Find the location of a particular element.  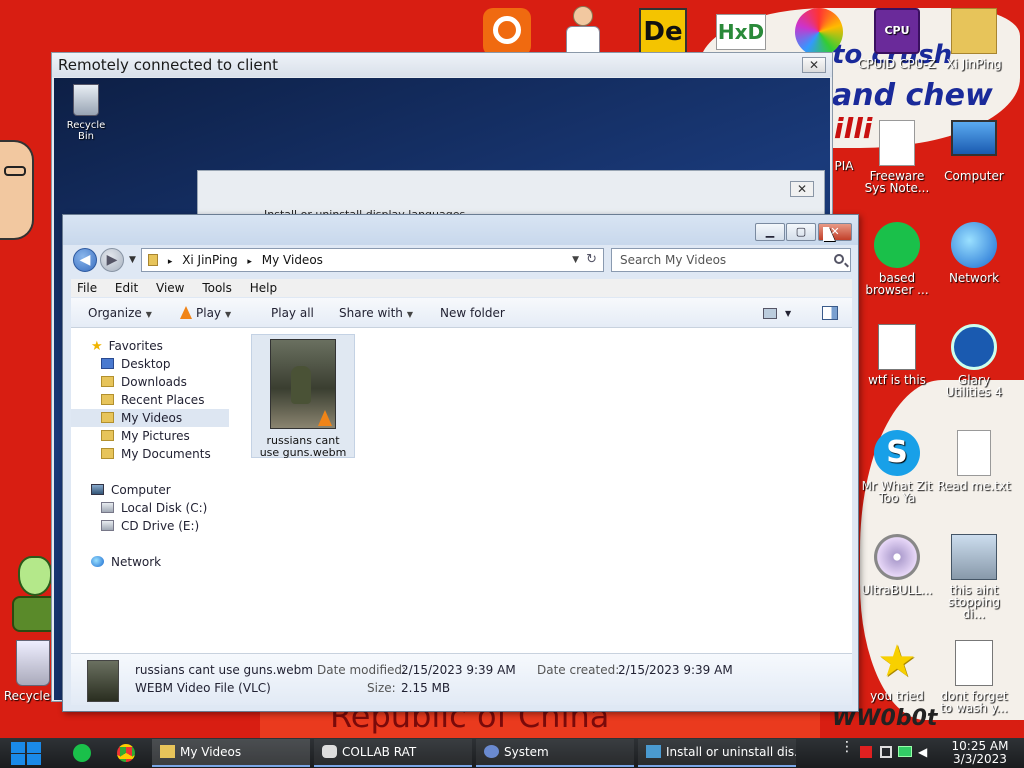

change-view-icon is located at coordinates (770, 313).